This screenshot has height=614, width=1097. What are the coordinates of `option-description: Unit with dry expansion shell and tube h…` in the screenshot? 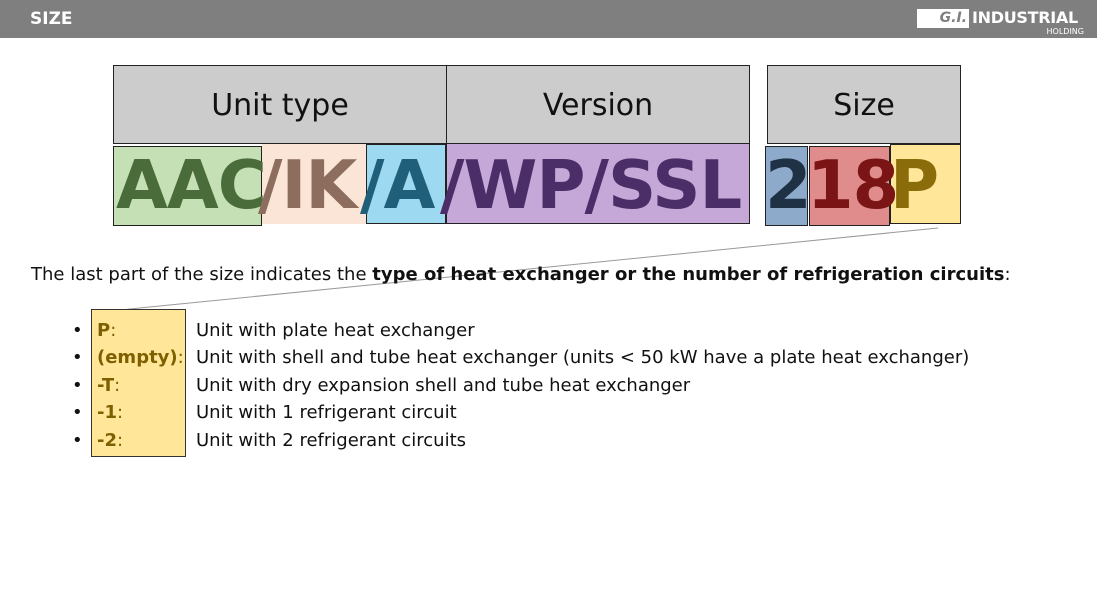 It's located at (443, 385).